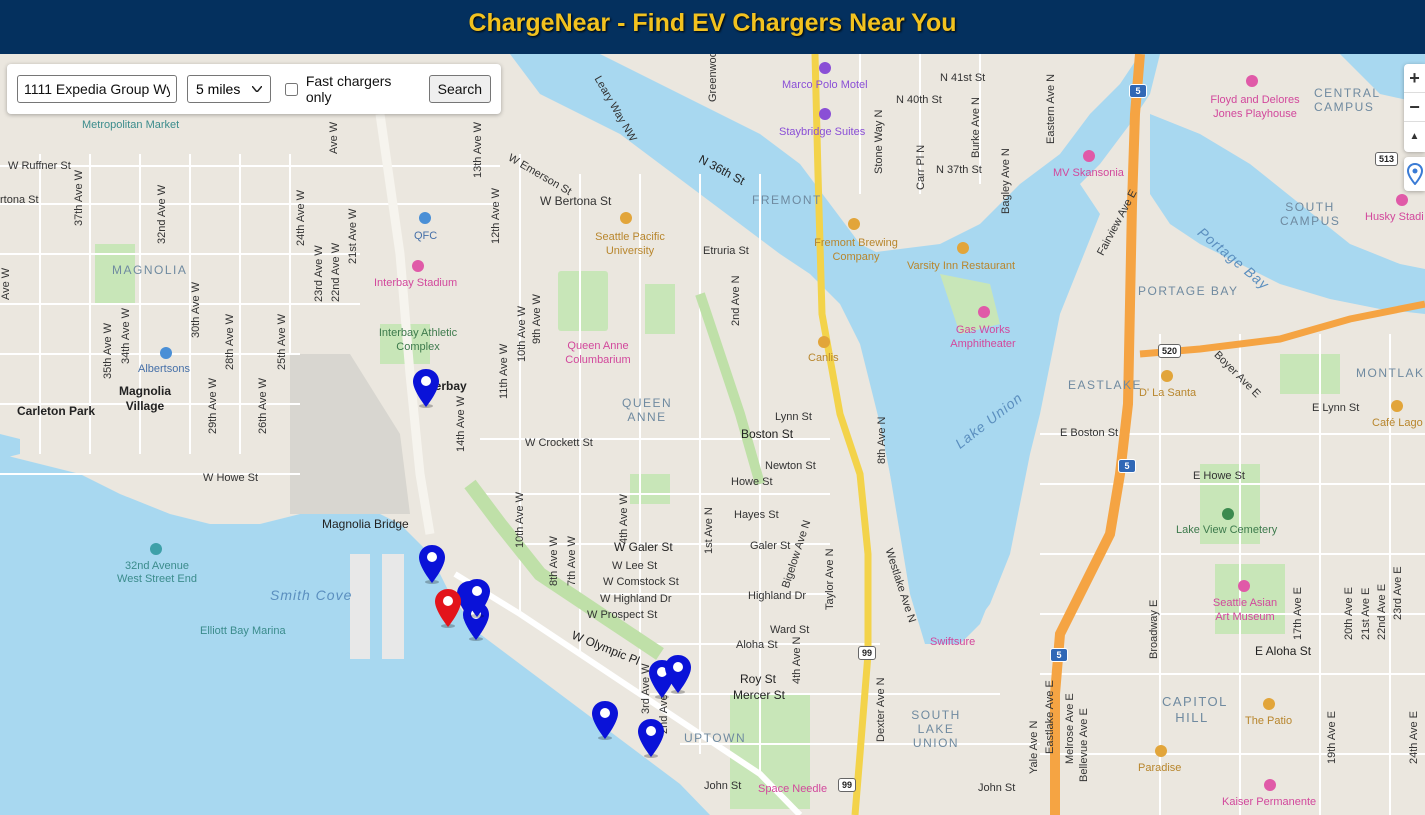  I want to click on zoom-in-button: +, so click(1414, 78).